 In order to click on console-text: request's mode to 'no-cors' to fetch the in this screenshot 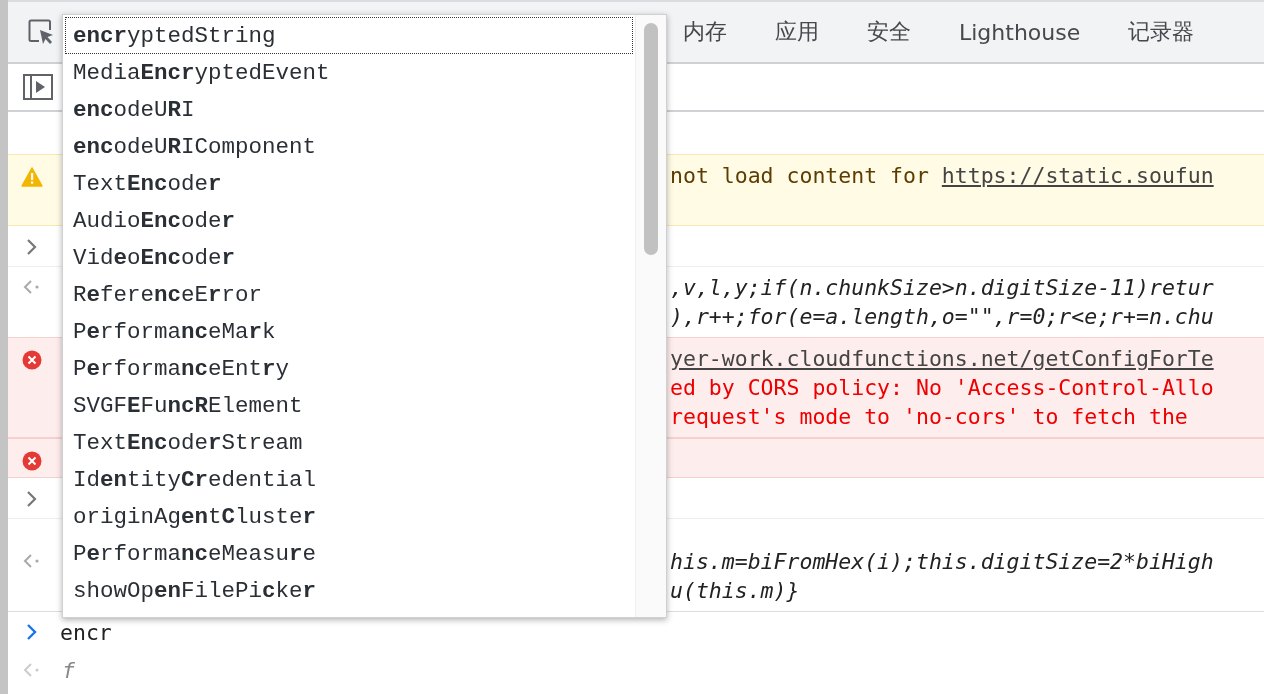, I will do `click(929, 416)`.